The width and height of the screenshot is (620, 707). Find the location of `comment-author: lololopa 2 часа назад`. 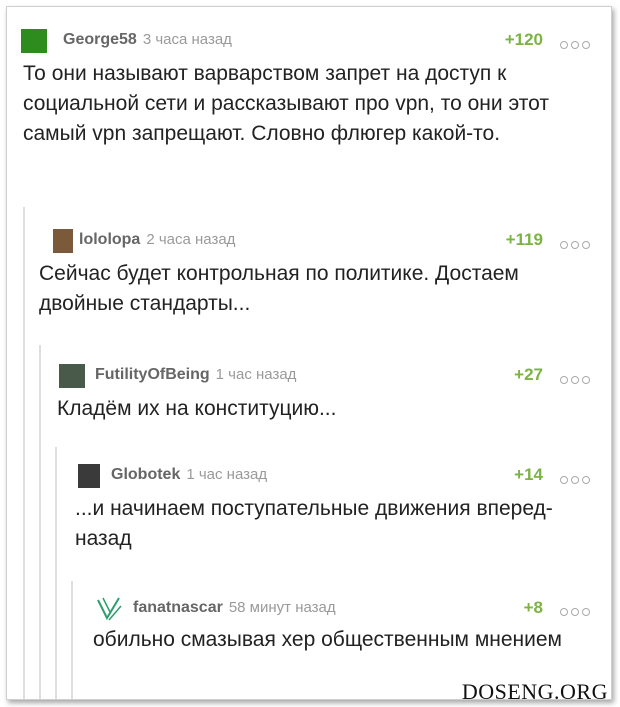

comment-author: lololopa 2 часа назад is located at coordinates (157, 240).